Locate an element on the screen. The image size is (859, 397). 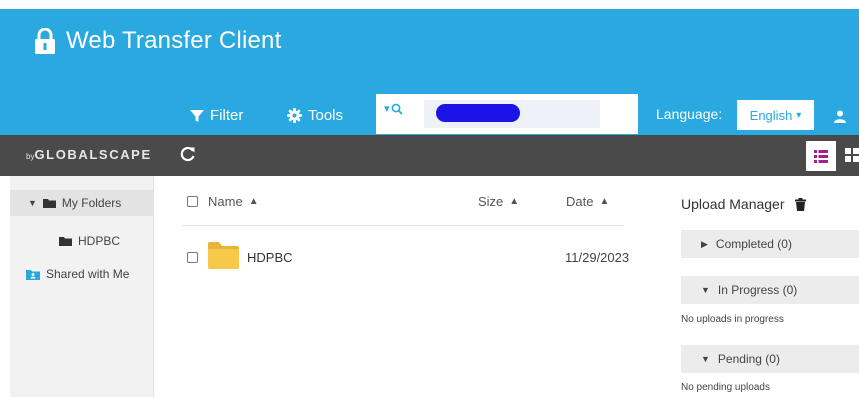
upload-manager-label: Upload Manager is located at coordinates (733, 204).